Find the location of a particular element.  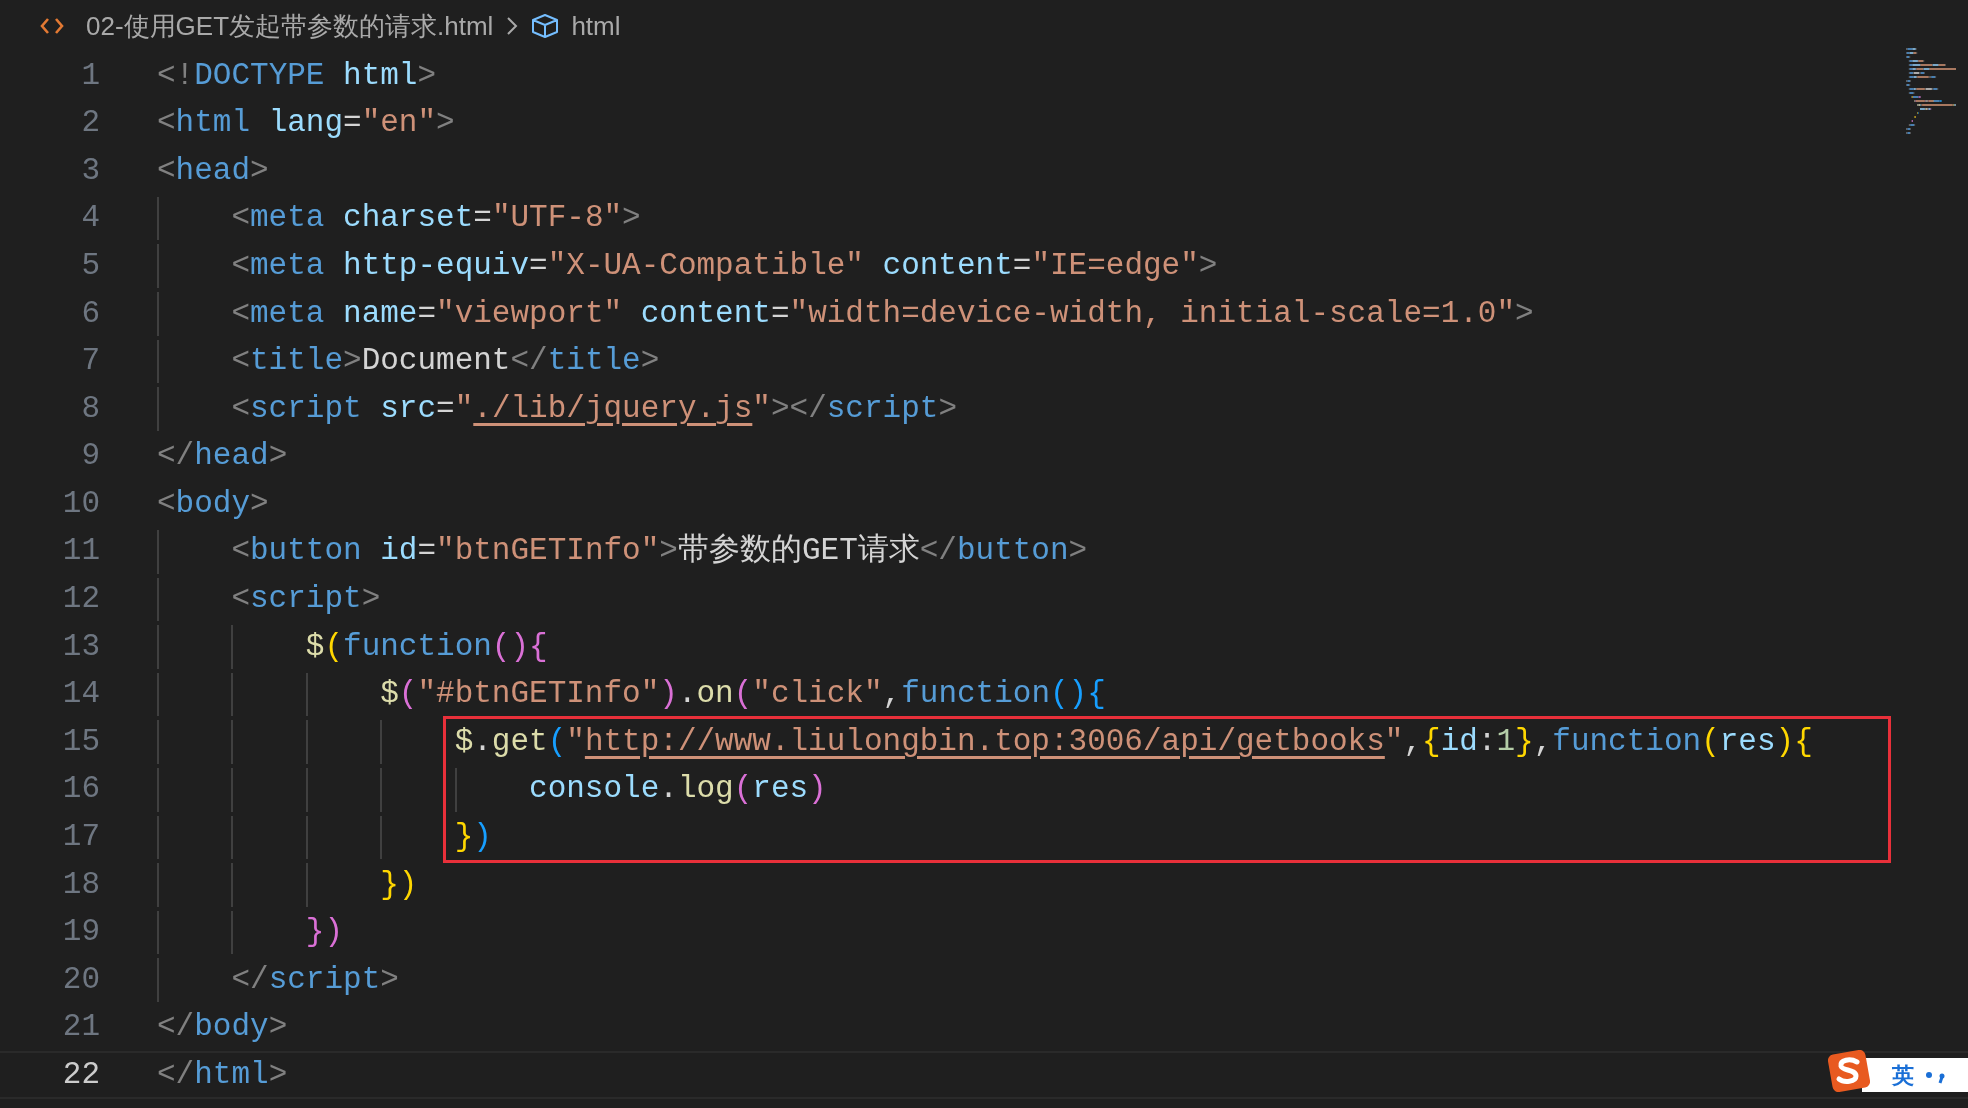

tag-name: DOCTYPE is located at coordinates (259, 75).